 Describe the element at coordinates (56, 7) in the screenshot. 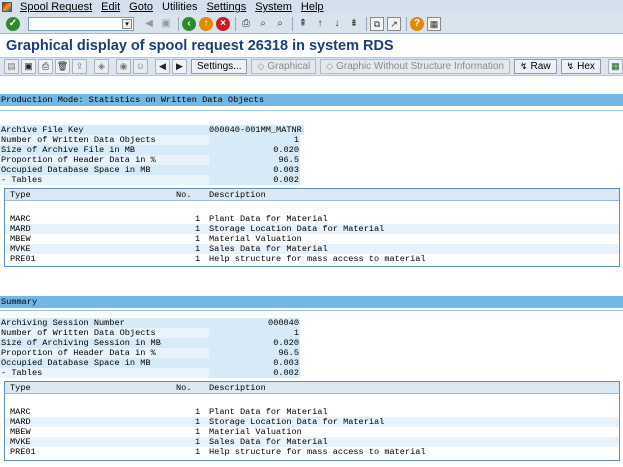

I see `menu-spool-request: Spool Request` at that location.